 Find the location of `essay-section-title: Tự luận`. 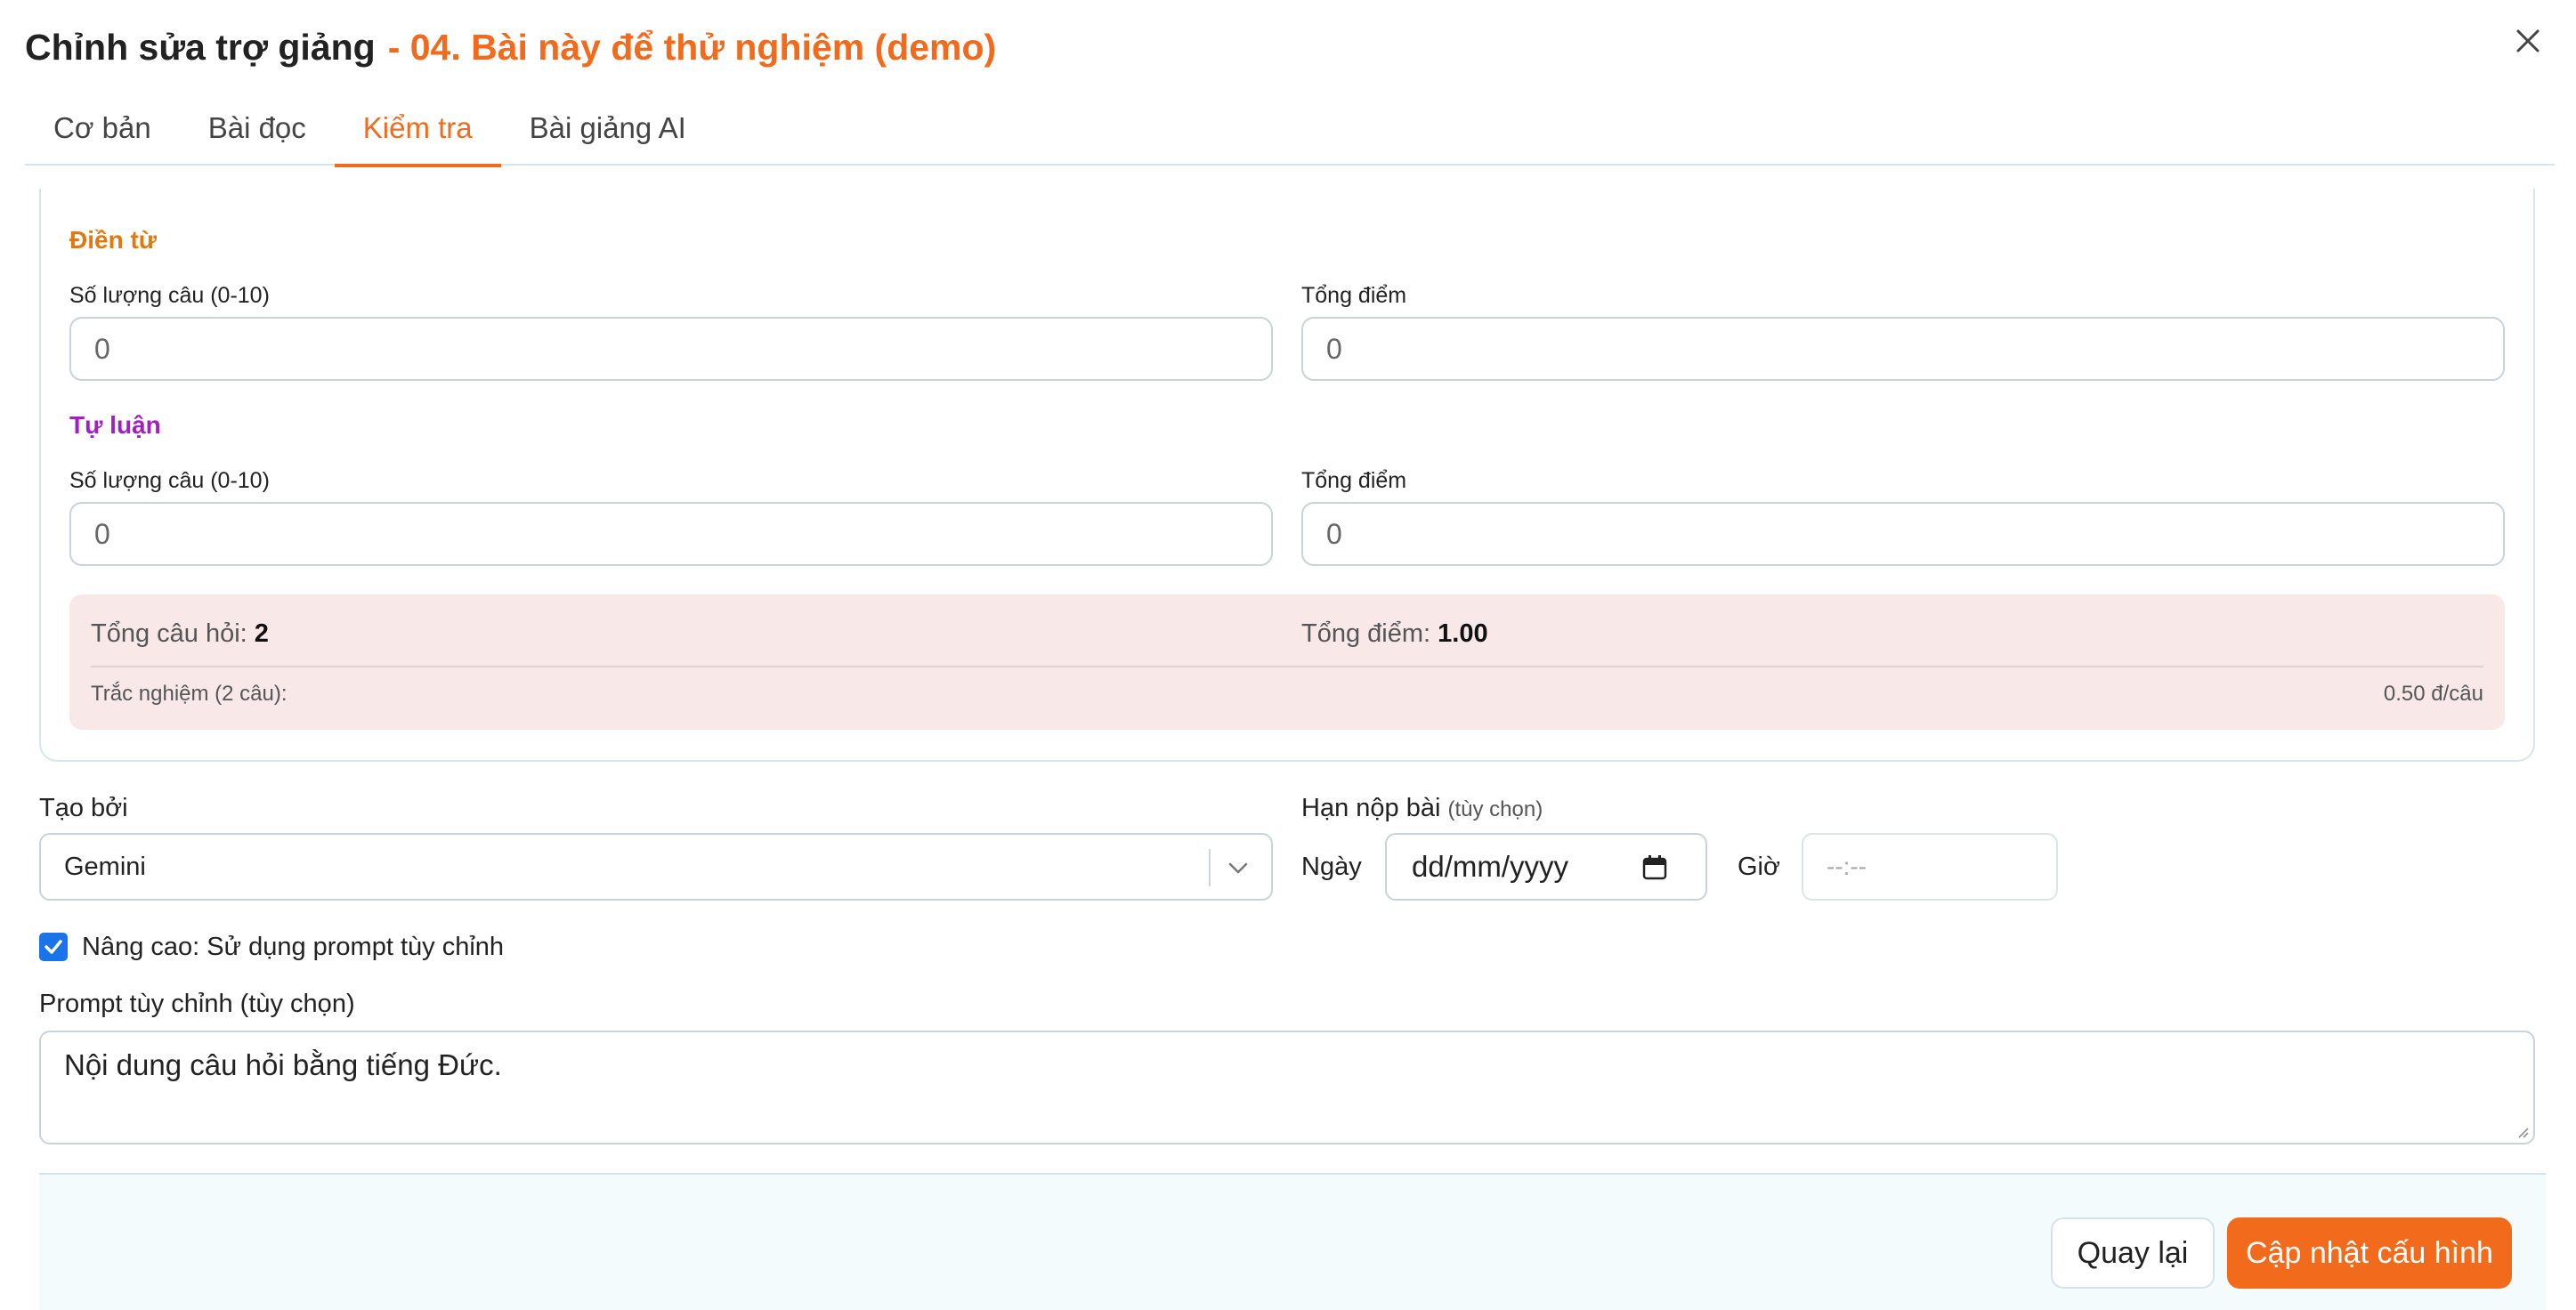

essay-section-title: Tự luận is located at coordinates (115, 425).